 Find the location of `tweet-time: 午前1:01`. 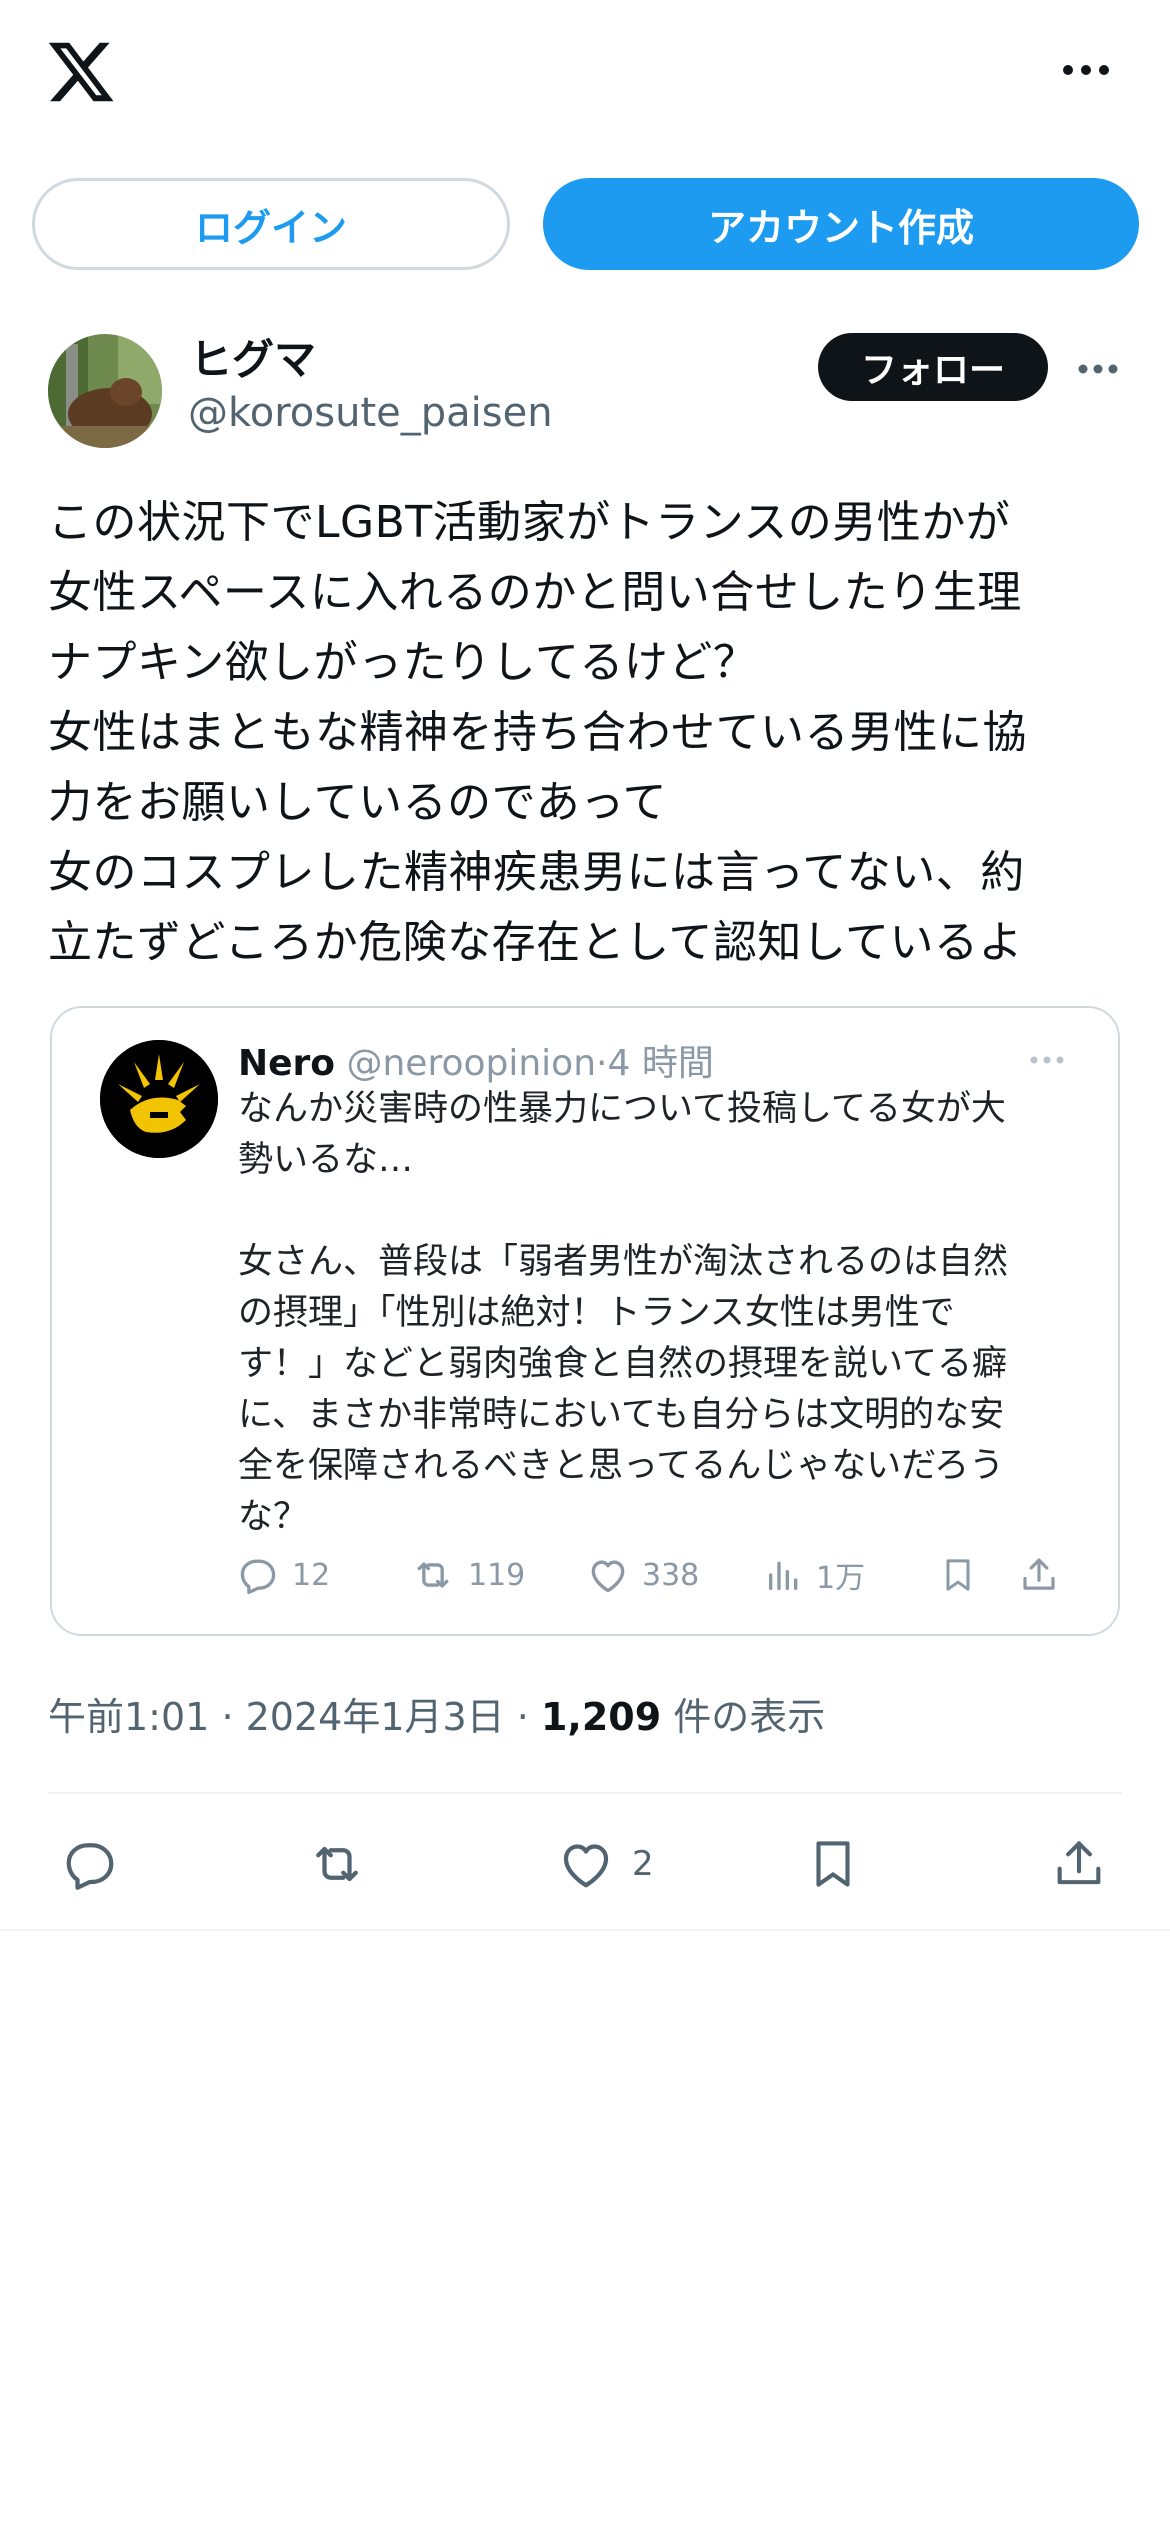

tweet-time: 午前1:01 is located at coordinates (128, 1717).